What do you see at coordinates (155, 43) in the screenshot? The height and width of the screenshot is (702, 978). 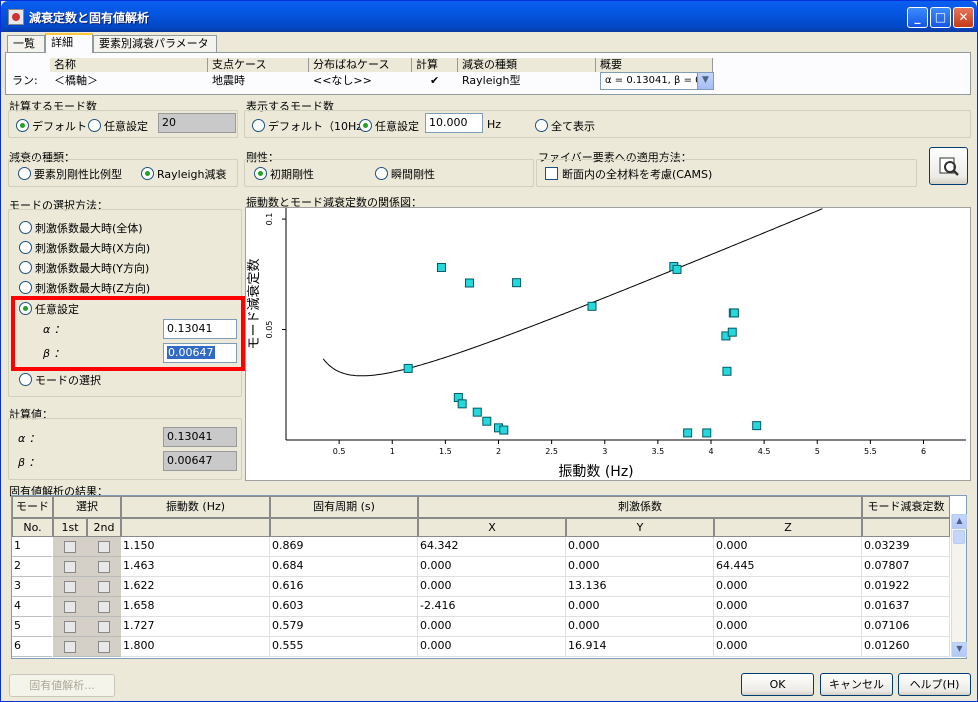 I see `tab-element-damping: 要素別減衰パラメータ` at bounding box center [155, 43].